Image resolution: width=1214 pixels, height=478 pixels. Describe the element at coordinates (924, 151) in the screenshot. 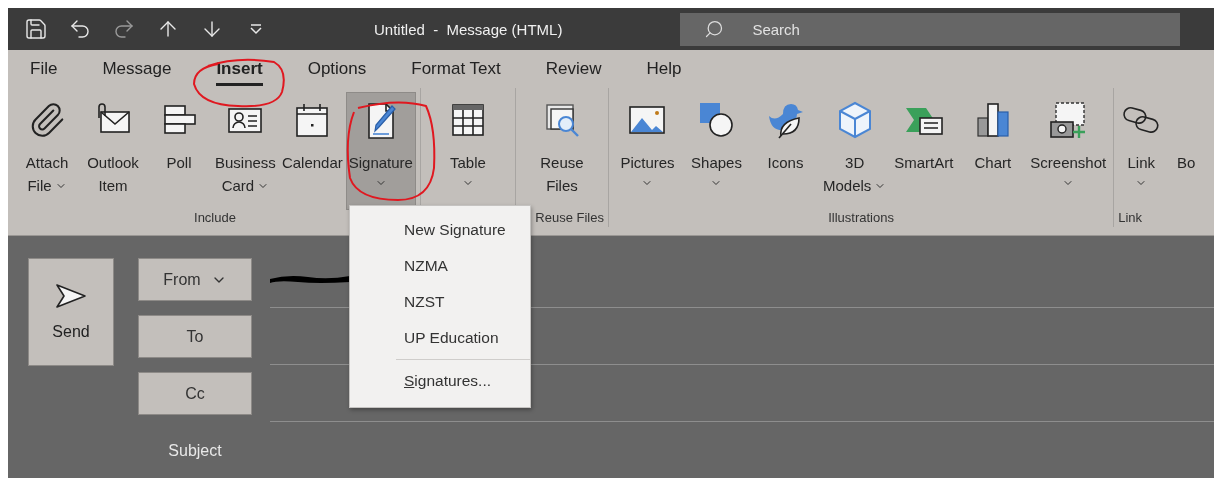

I see `ribbon-button: SmartArt` at that location.